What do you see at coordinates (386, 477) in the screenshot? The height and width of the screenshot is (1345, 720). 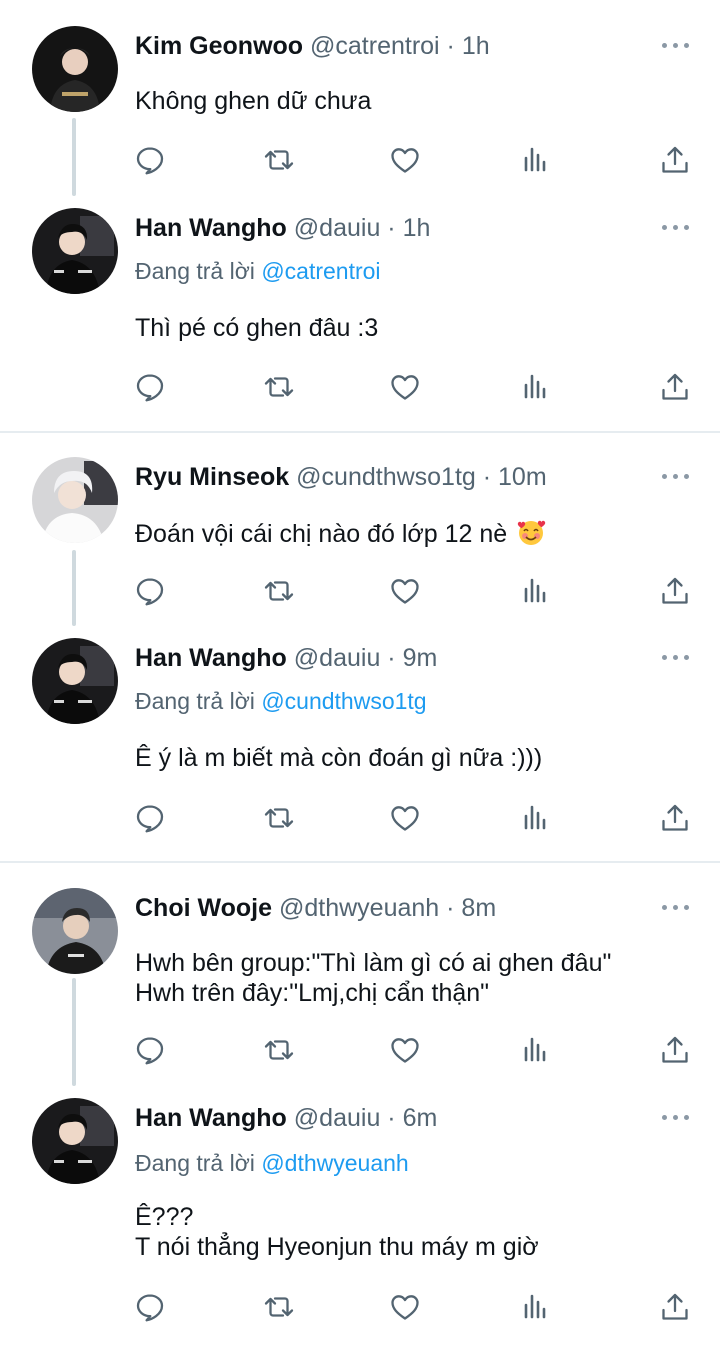 I see `user-handle: @cundthwso1tg` at bounding box center [386, 477].